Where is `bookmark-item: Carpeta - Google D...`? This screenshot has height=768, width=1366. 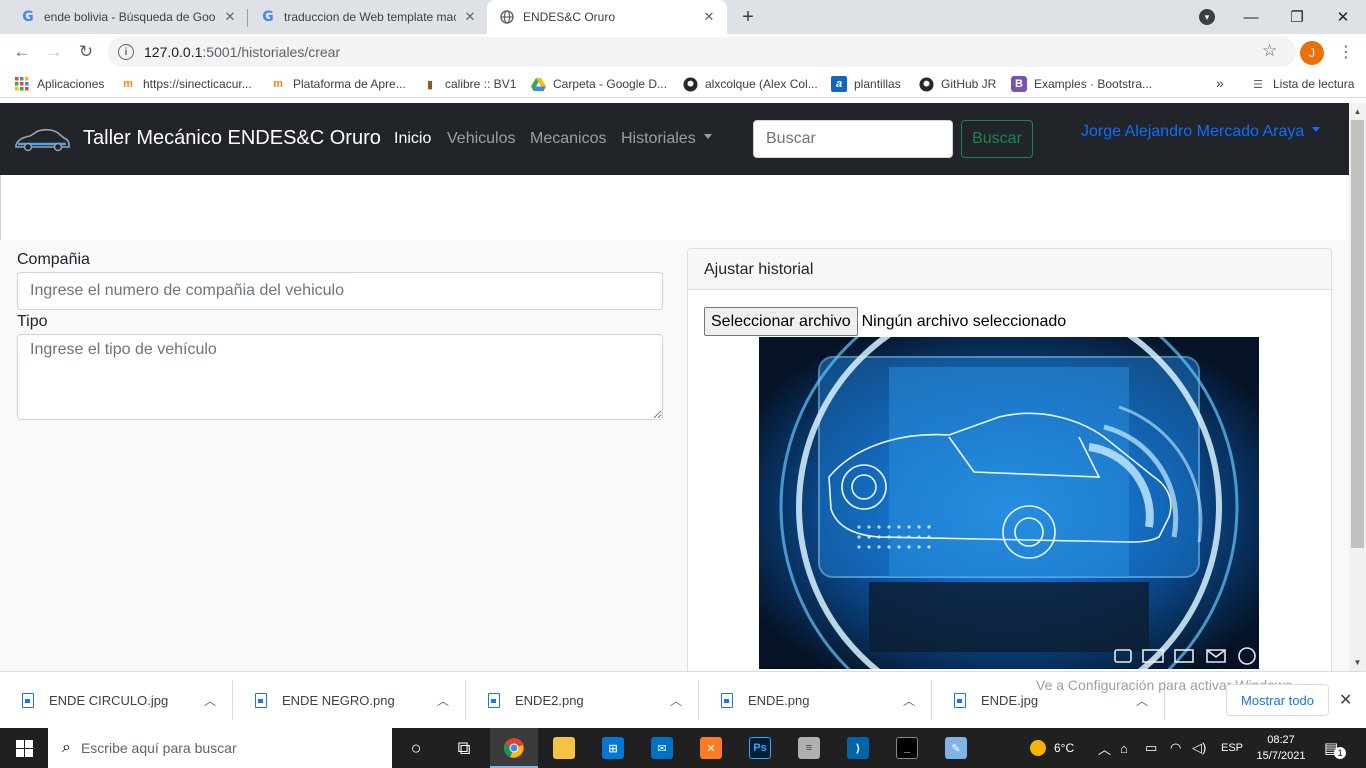 bookmark-item: Carpeta - Google D... is located at coordinates (598, 84).